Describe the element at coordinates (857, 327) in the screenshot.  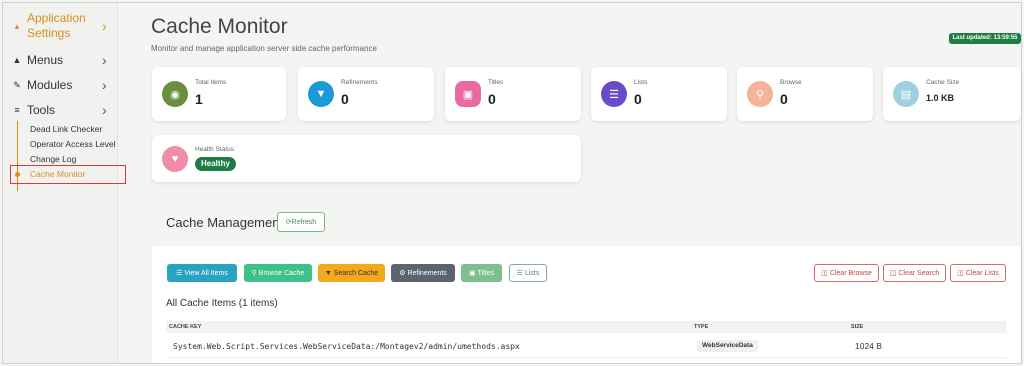
I see `column-header-size: SIZE` at that location.